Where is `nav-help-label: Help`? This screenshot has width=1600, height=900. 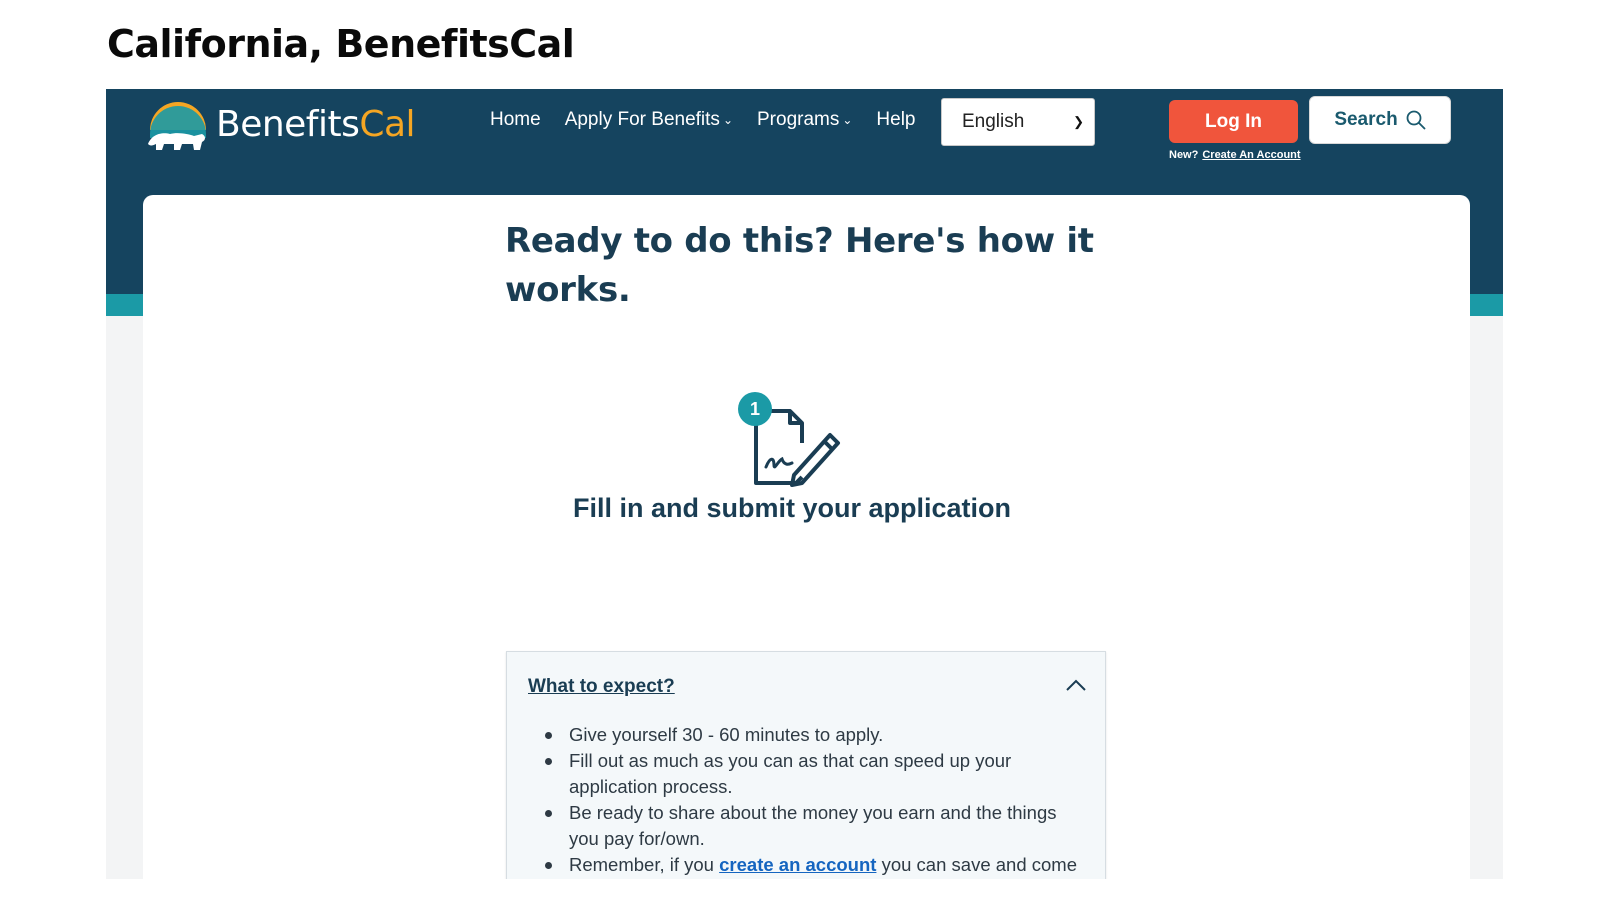
nav-help-label: Help is located at coordinates (896, 119).